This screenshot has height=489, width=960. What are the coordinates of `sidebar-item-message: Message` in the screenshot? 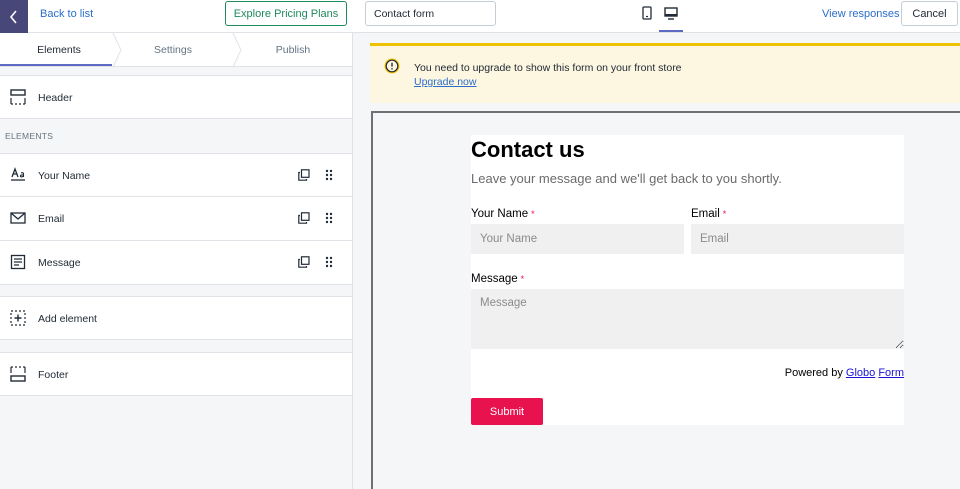 It's located at (176, 263).